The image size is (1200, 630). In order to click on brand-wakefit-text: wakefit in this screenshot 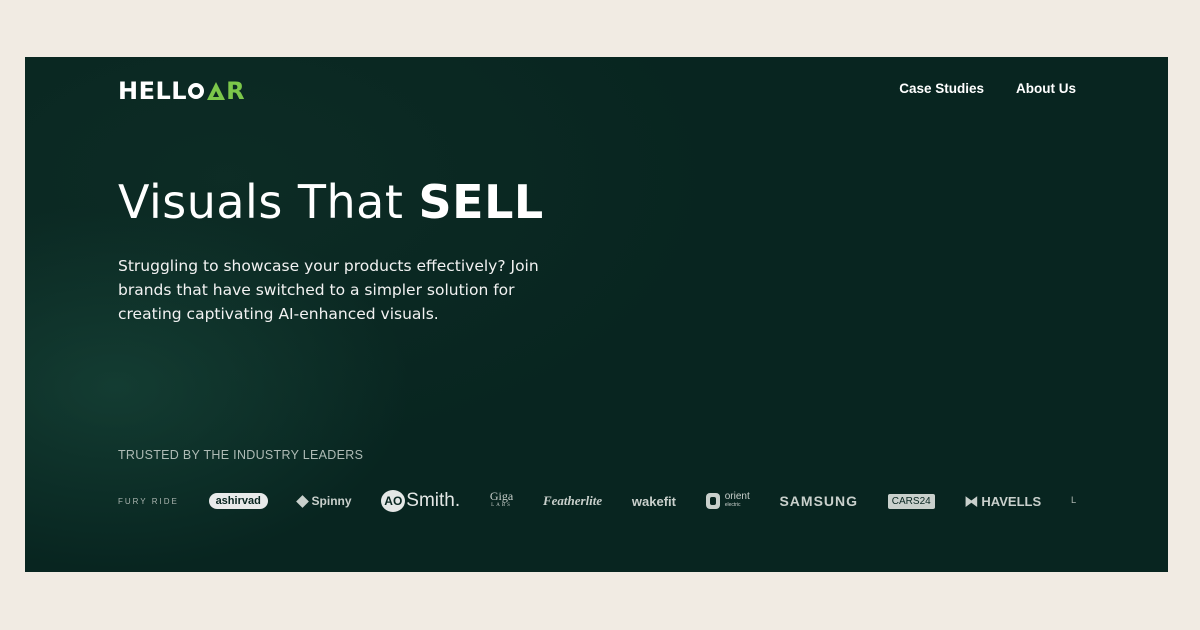, I will do `click(653, 501)`.